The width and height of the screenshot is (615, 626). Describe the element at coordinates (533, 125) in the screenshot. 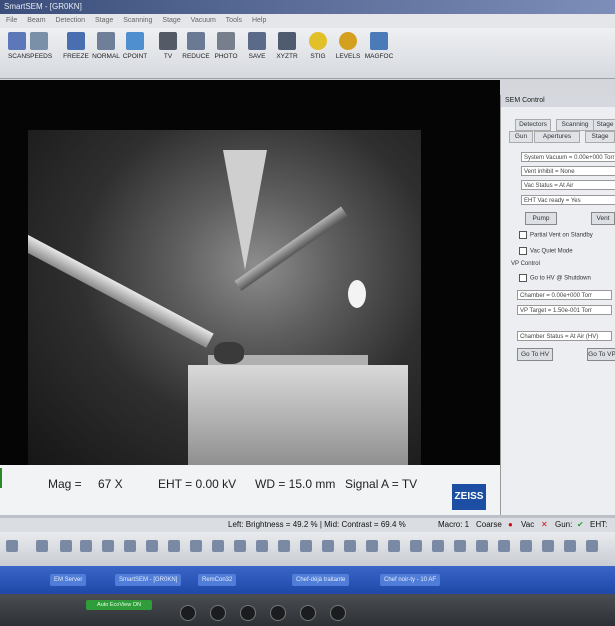

I see `tab-detectors: Detectors` at that location.